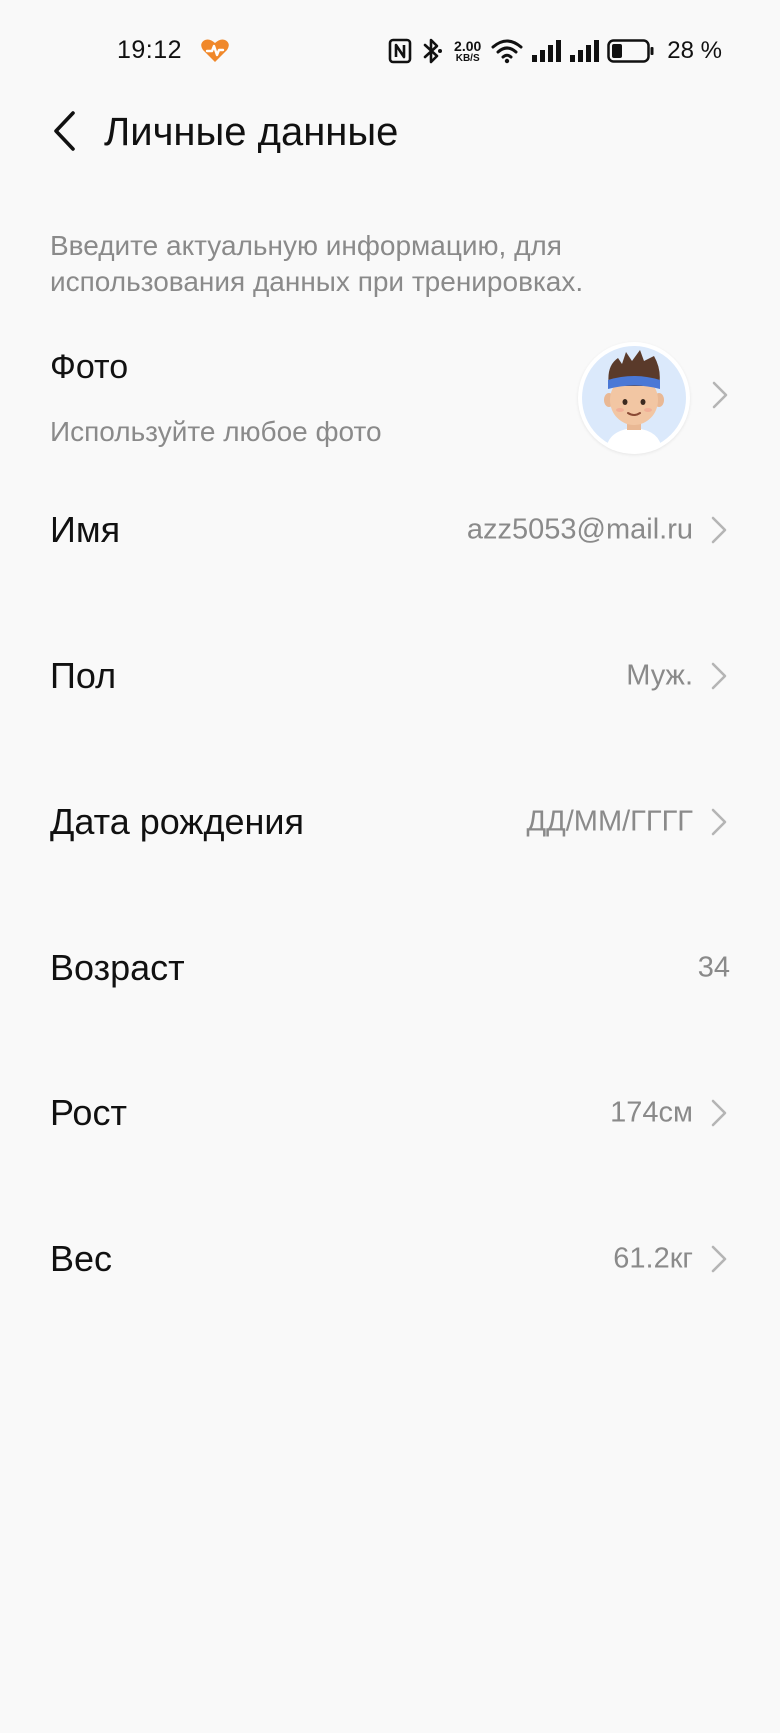 Image resolution: width=780 pixels, height=1733 pixels. I want to click on bluetooth-icon, so click(432, 51).